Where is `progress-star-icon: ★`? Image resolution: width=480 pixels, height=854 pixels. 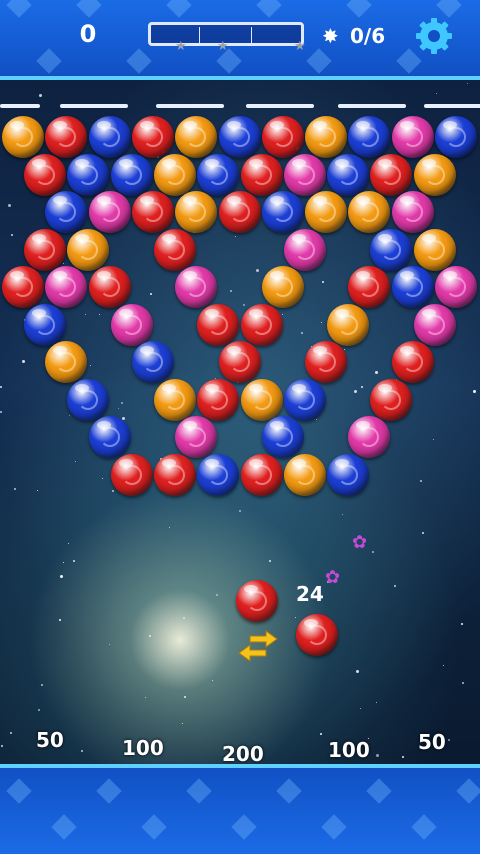
progress-star-icon: ★ is located at coordinates (181, 46).